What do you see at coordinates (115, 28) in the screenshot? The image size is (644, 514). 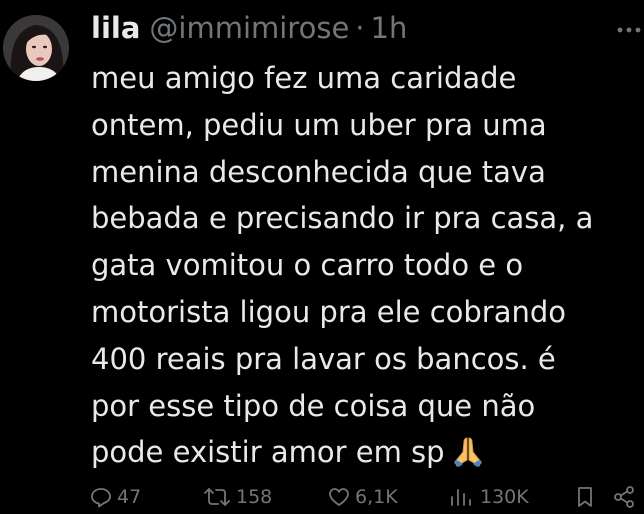 I see `author-name: lila` at bounding box center [115, 28].